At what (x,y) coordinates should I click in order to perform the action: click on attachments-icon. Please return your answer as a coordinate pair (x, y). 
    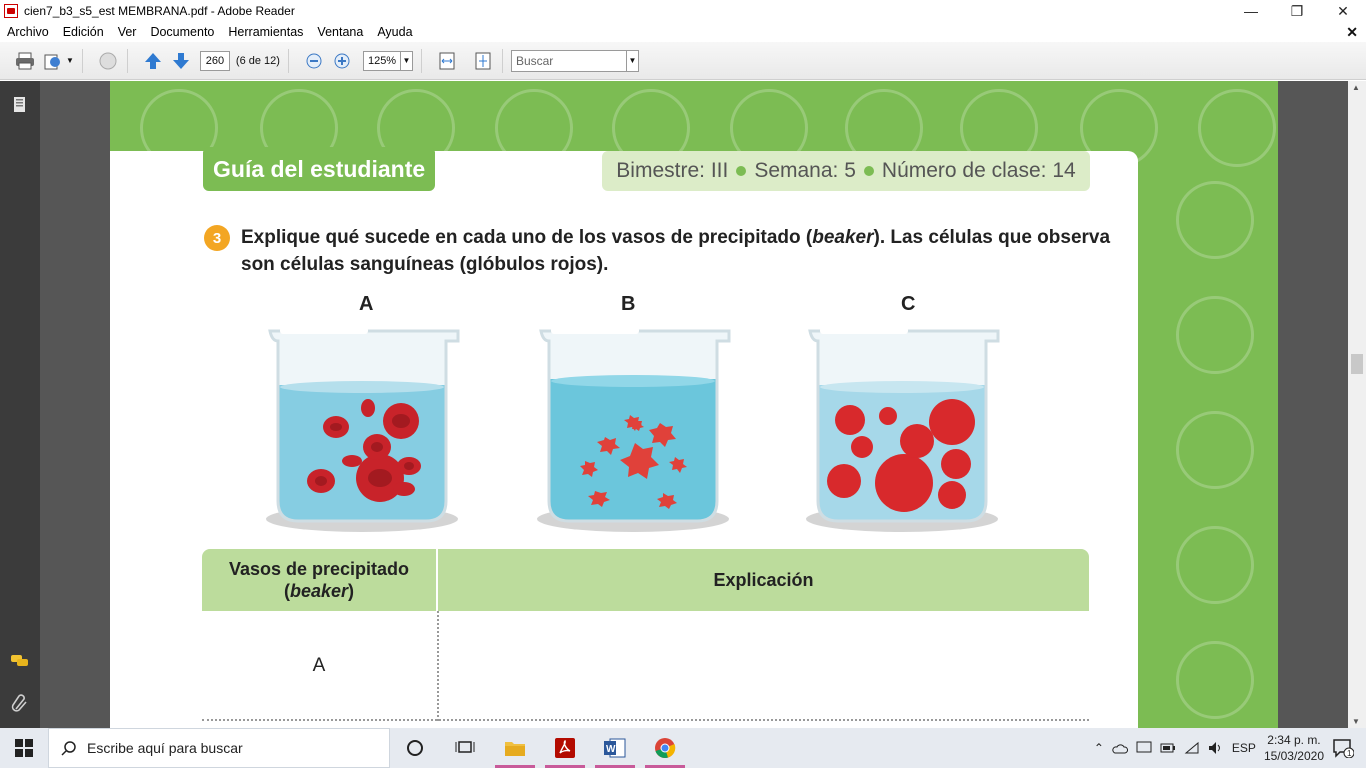
    Looking at the image, I should click on (20, 703).